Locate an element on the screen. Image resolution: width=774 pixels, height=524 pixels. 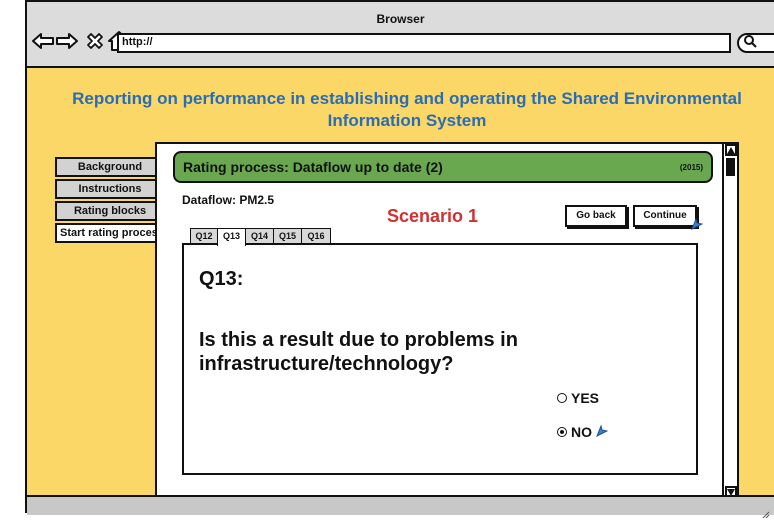
url-input: http:// is located at coordinates (424, 43).